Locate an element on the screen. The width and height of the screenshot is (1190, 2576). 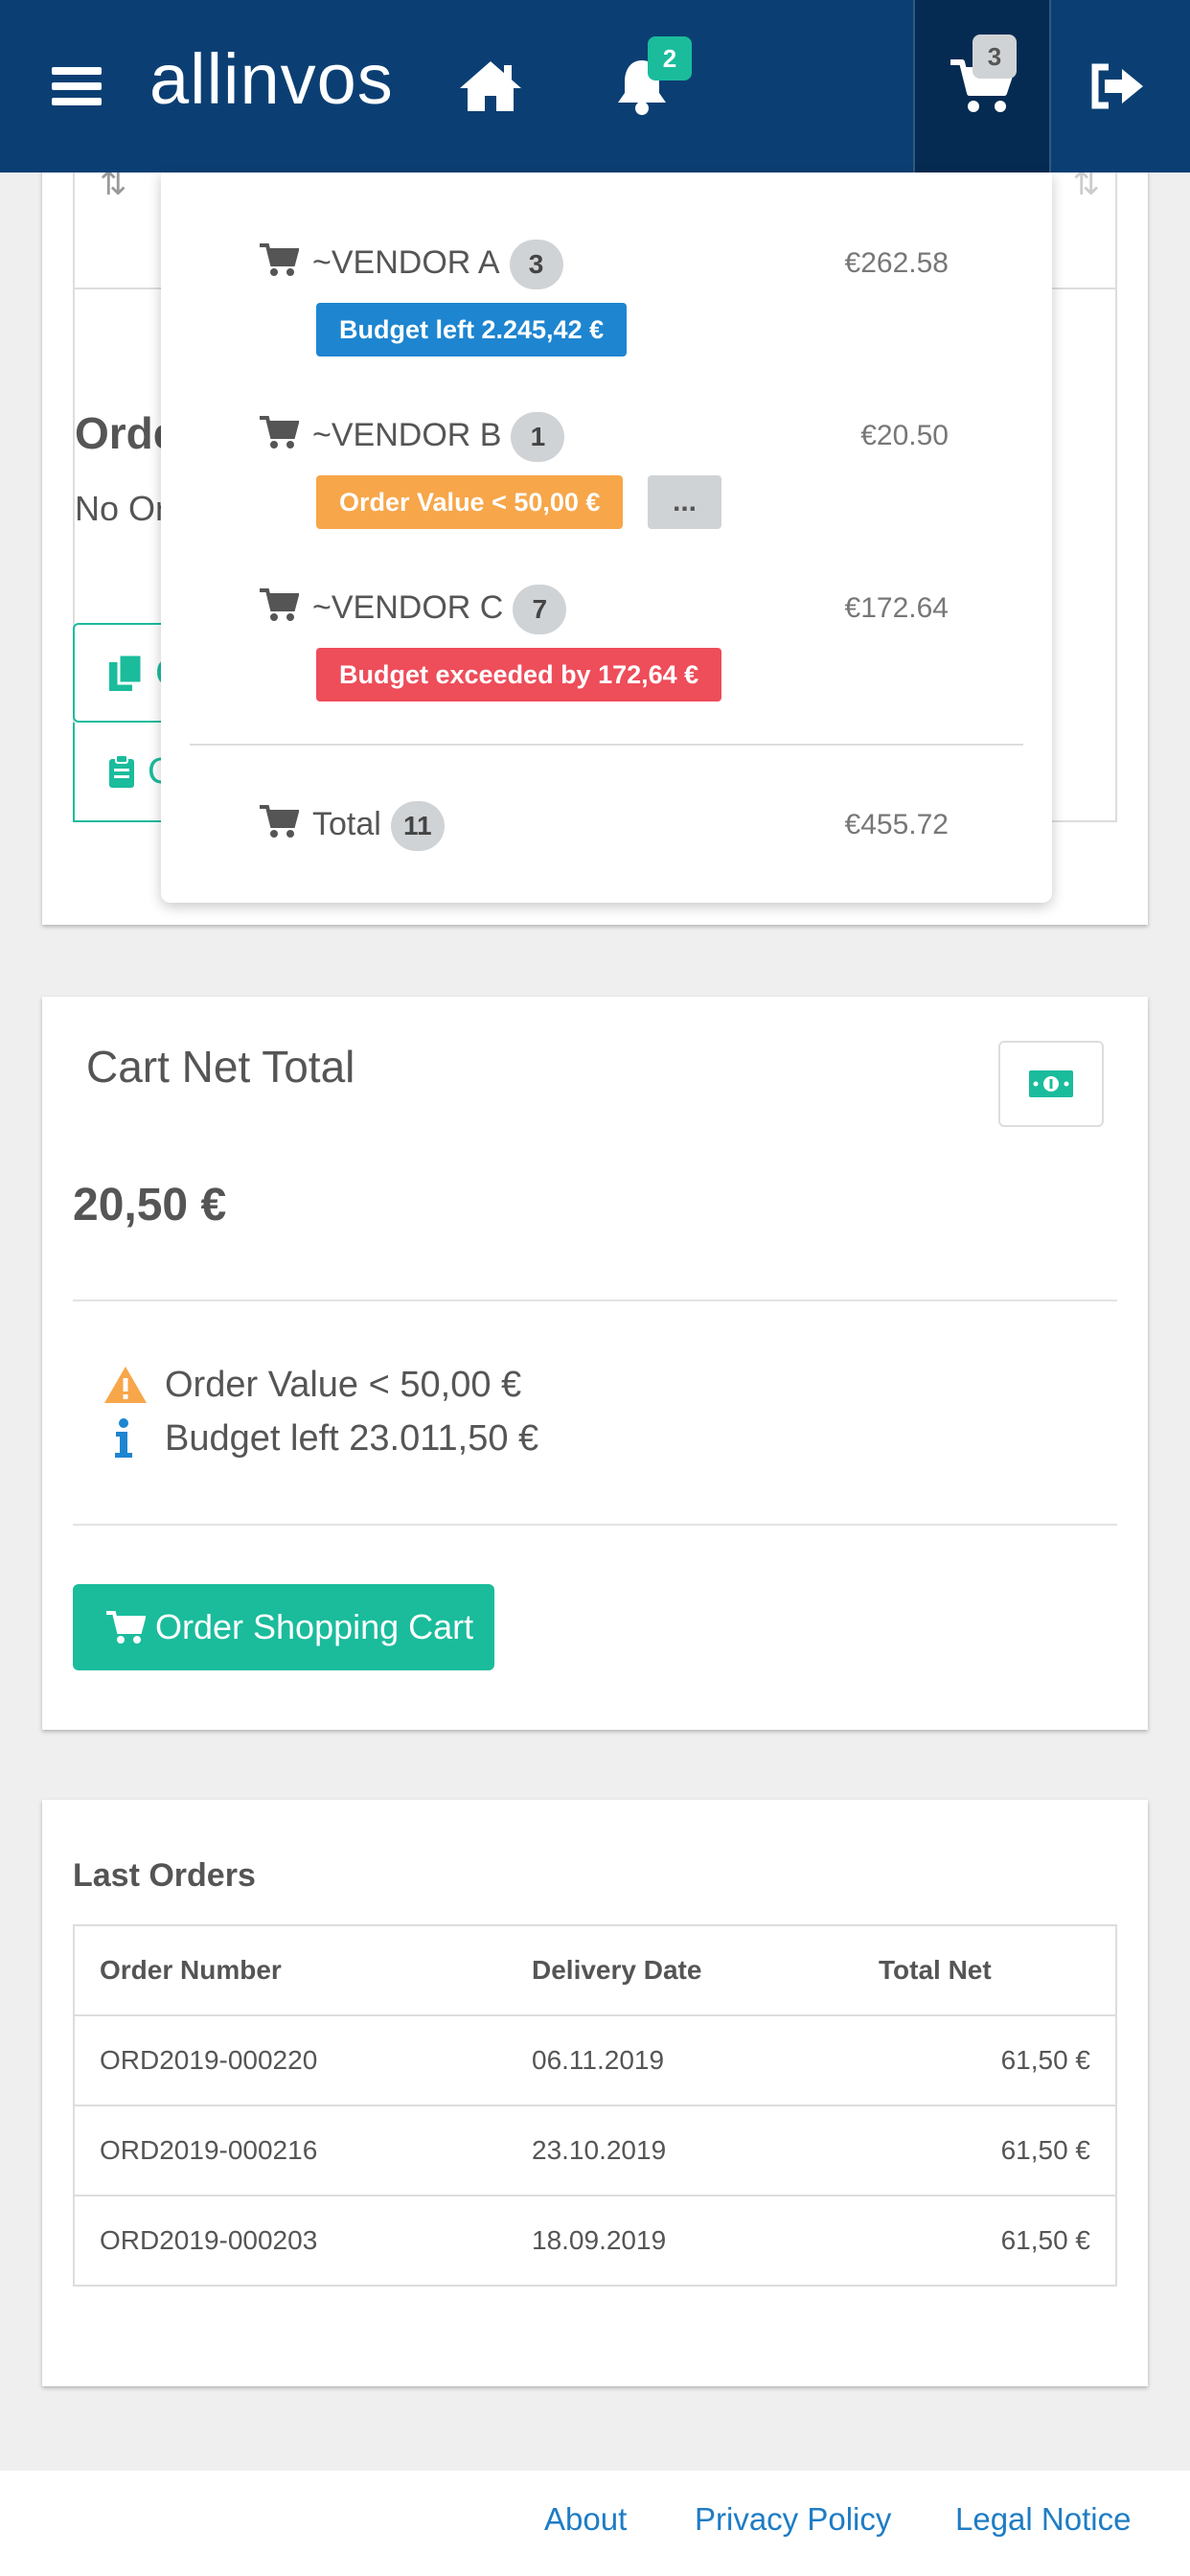
table-header-row: Order Number Delivery Date Total Net is located at coordinates (595, 1970).